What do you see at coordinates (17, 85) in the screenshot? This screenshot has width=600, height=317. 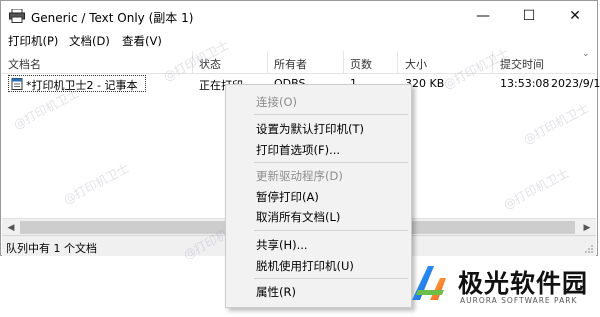 I see `document-icon` at bounding box center [17, 85].